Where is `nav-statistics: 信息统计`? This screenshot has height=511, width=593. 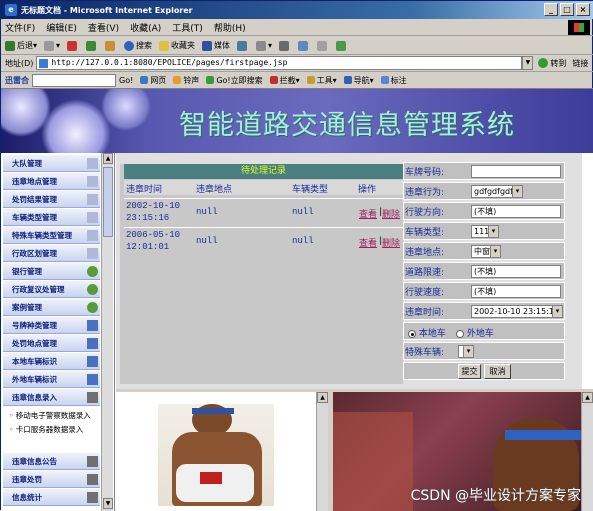 nav-statistics: 信息统计 is located at coordinates (51, 497).